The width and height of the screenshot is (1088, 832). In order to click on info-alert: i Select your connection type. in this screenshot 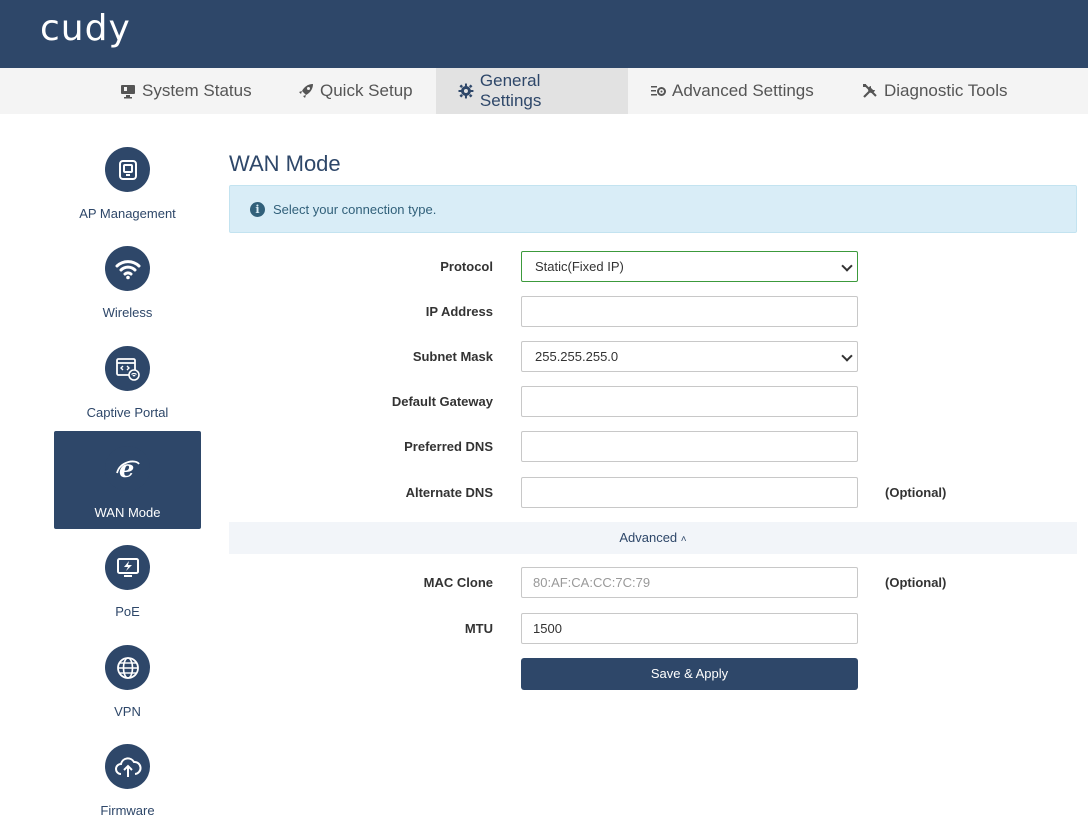, I will do `click(653, 209)`.